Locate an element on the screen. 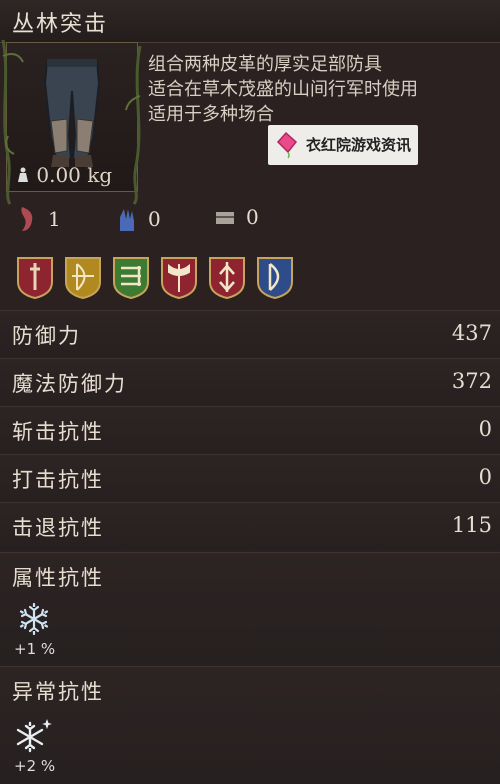 This screenshot has height=784, width=500. weight-display: 0.00 kg is located at coordinates (64, 175).